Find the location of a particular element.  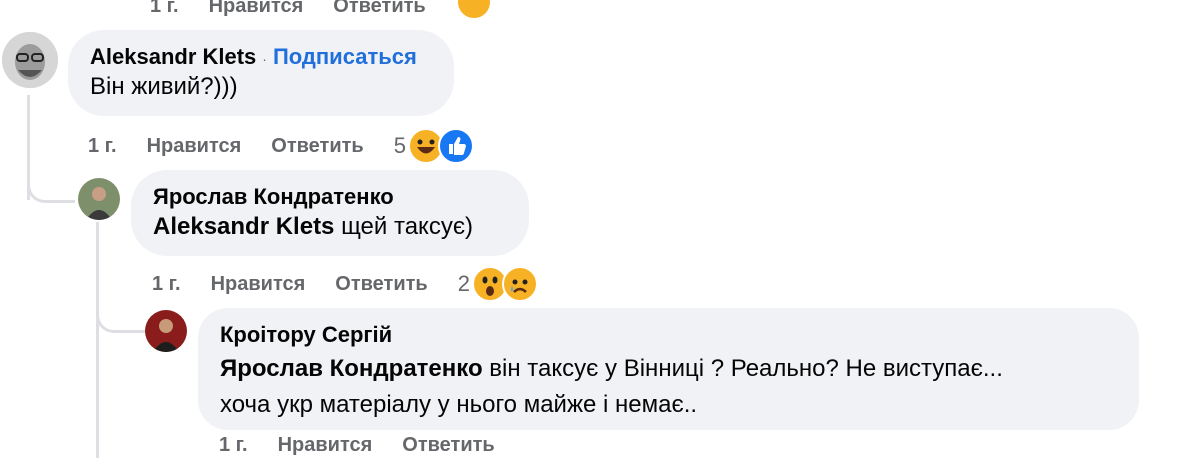

comment-actions: 1 г. Нравится Ответить 5 is located at coordinates (281, 146).